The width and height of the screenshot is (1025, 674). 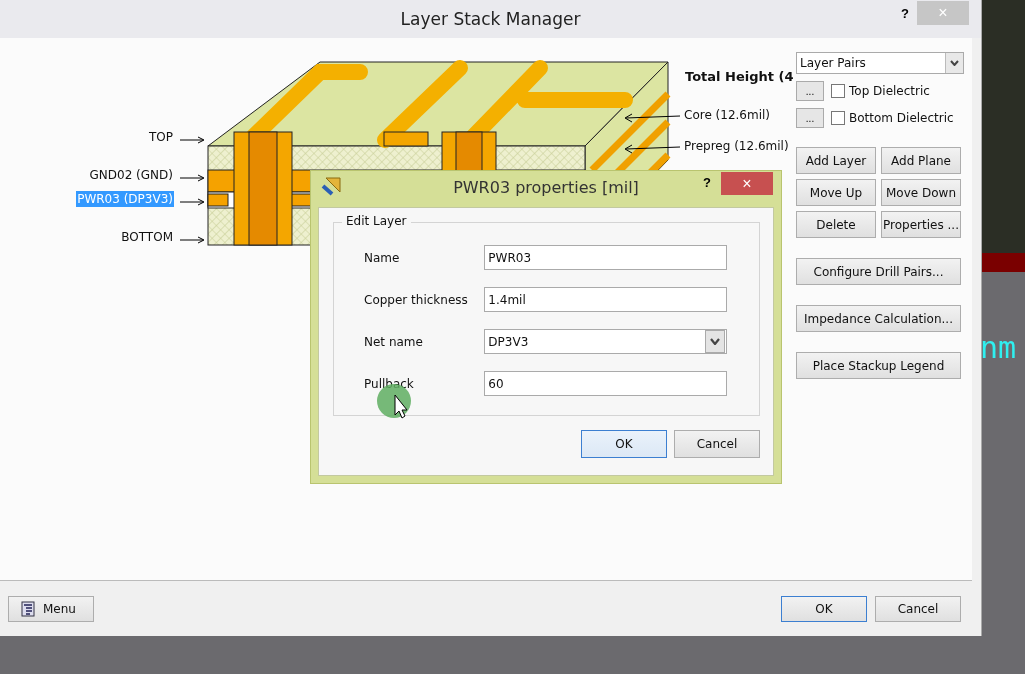 What do you see at coordinates (736, 146) in the screenshot?
I see `dielectric-label: Prepreg (12.6mil)` at bounding box center [736, 146].